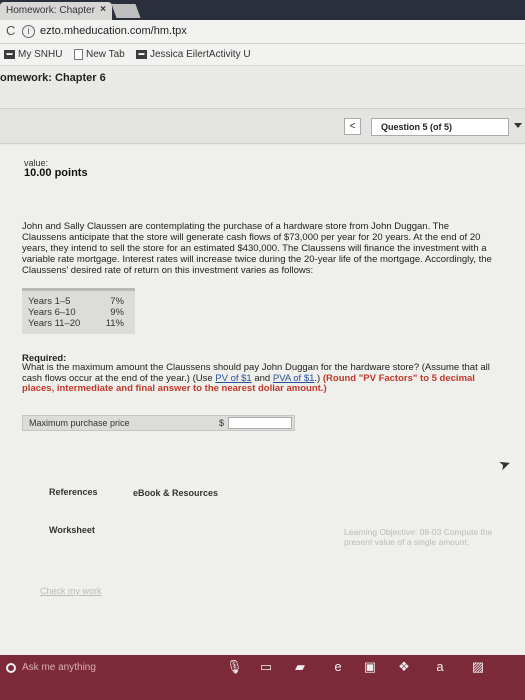  I want to click on microphone-icon: 🎙, so click(234, 667).